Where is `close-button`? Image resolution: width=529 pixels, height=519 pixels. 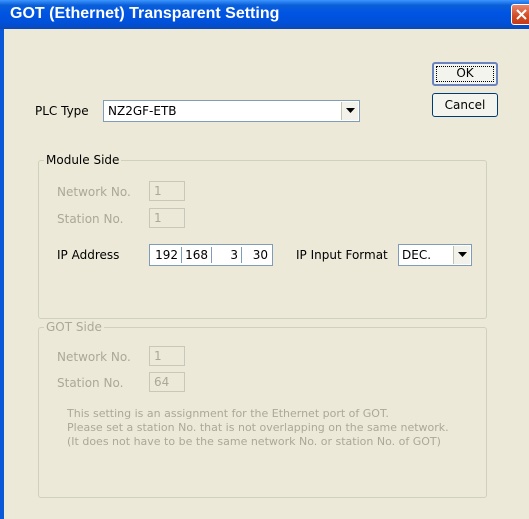
close-button is located at coordinates (520, 14).